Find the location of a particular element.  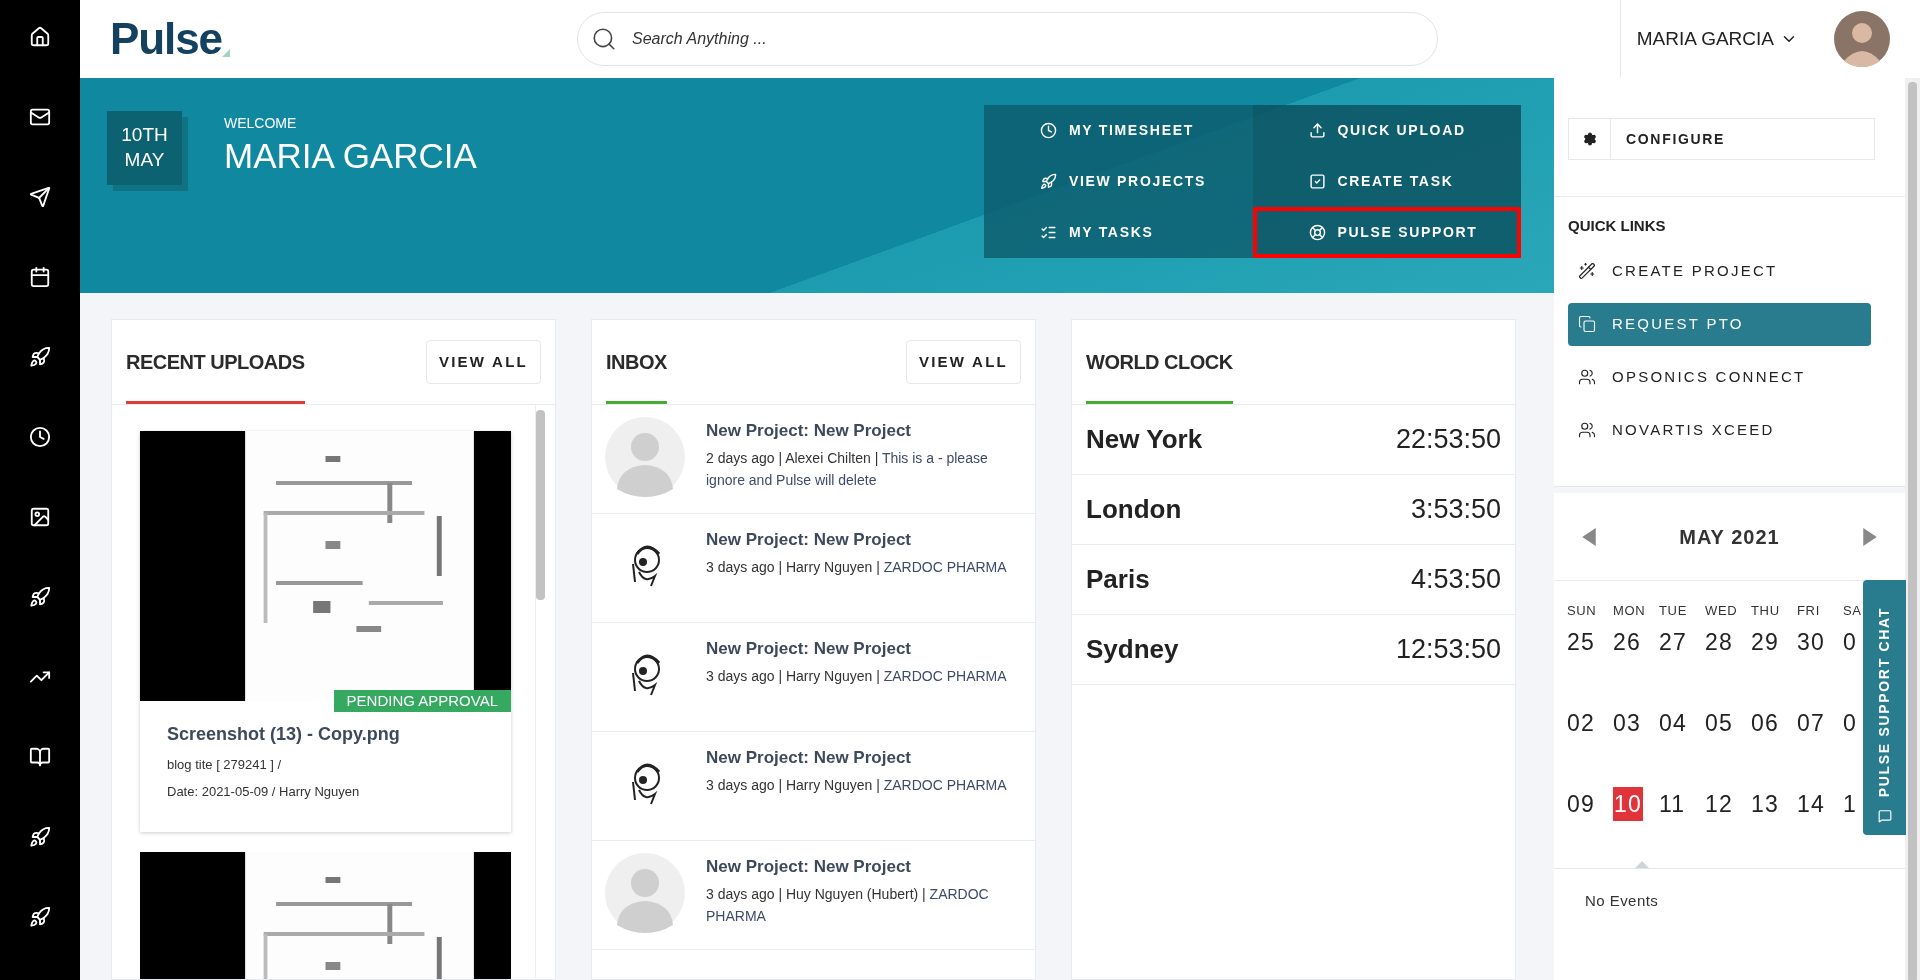

wand-icon is located at coordinates (1587, 271).